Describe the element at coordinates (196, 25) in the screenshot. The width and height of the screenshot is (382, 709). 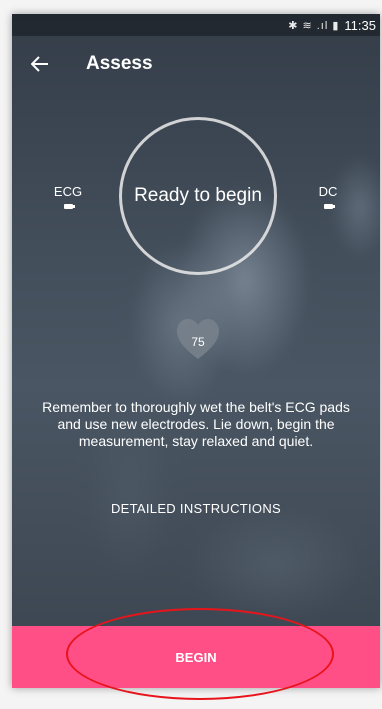
I see `status-bar: ✱ ≋ .ıl ▮ 11:35` at that location.